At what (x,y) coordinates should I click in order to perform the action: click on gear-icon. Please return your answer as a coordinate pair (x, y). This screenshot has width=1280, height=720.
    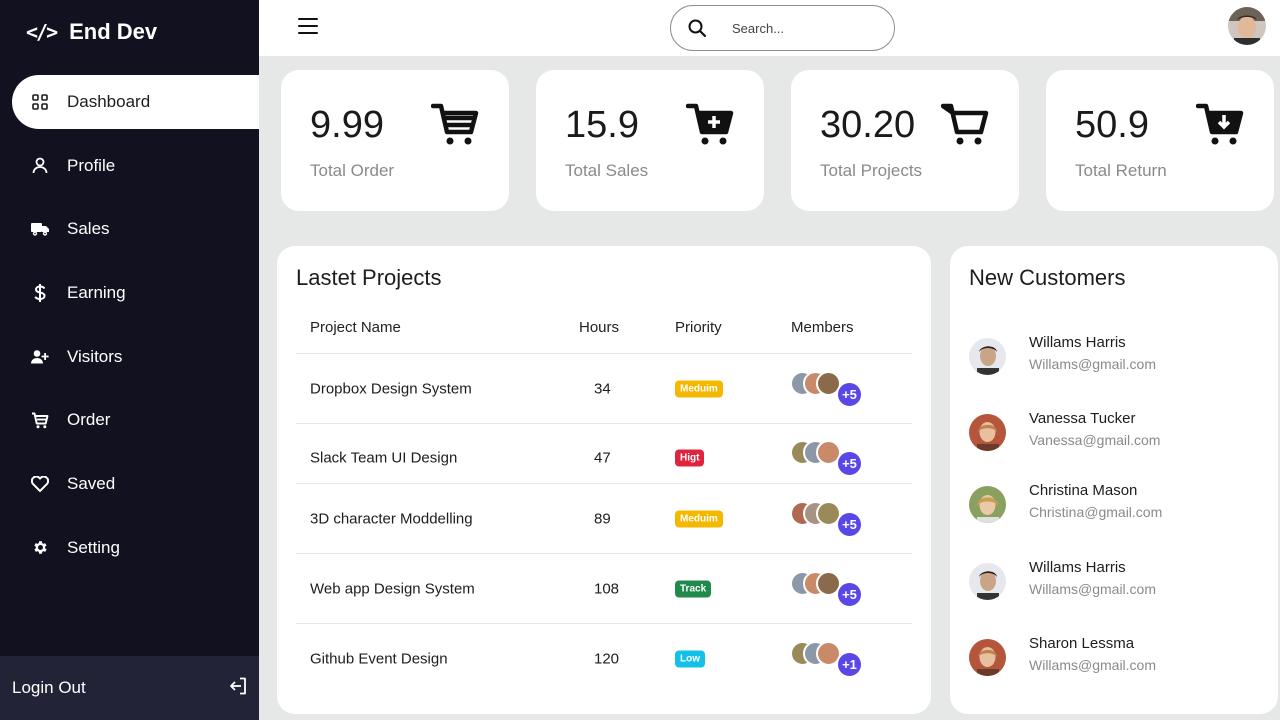
    Looking at the image, I should click on (40, 548).